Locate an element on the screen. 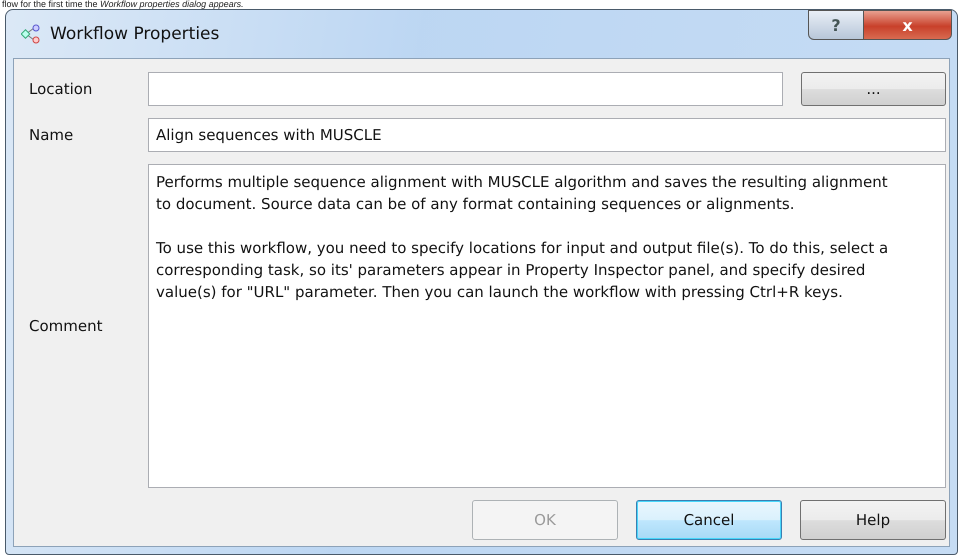 The image size is (970, 559). dialog-button: Help is located at coordinates (873, 520).